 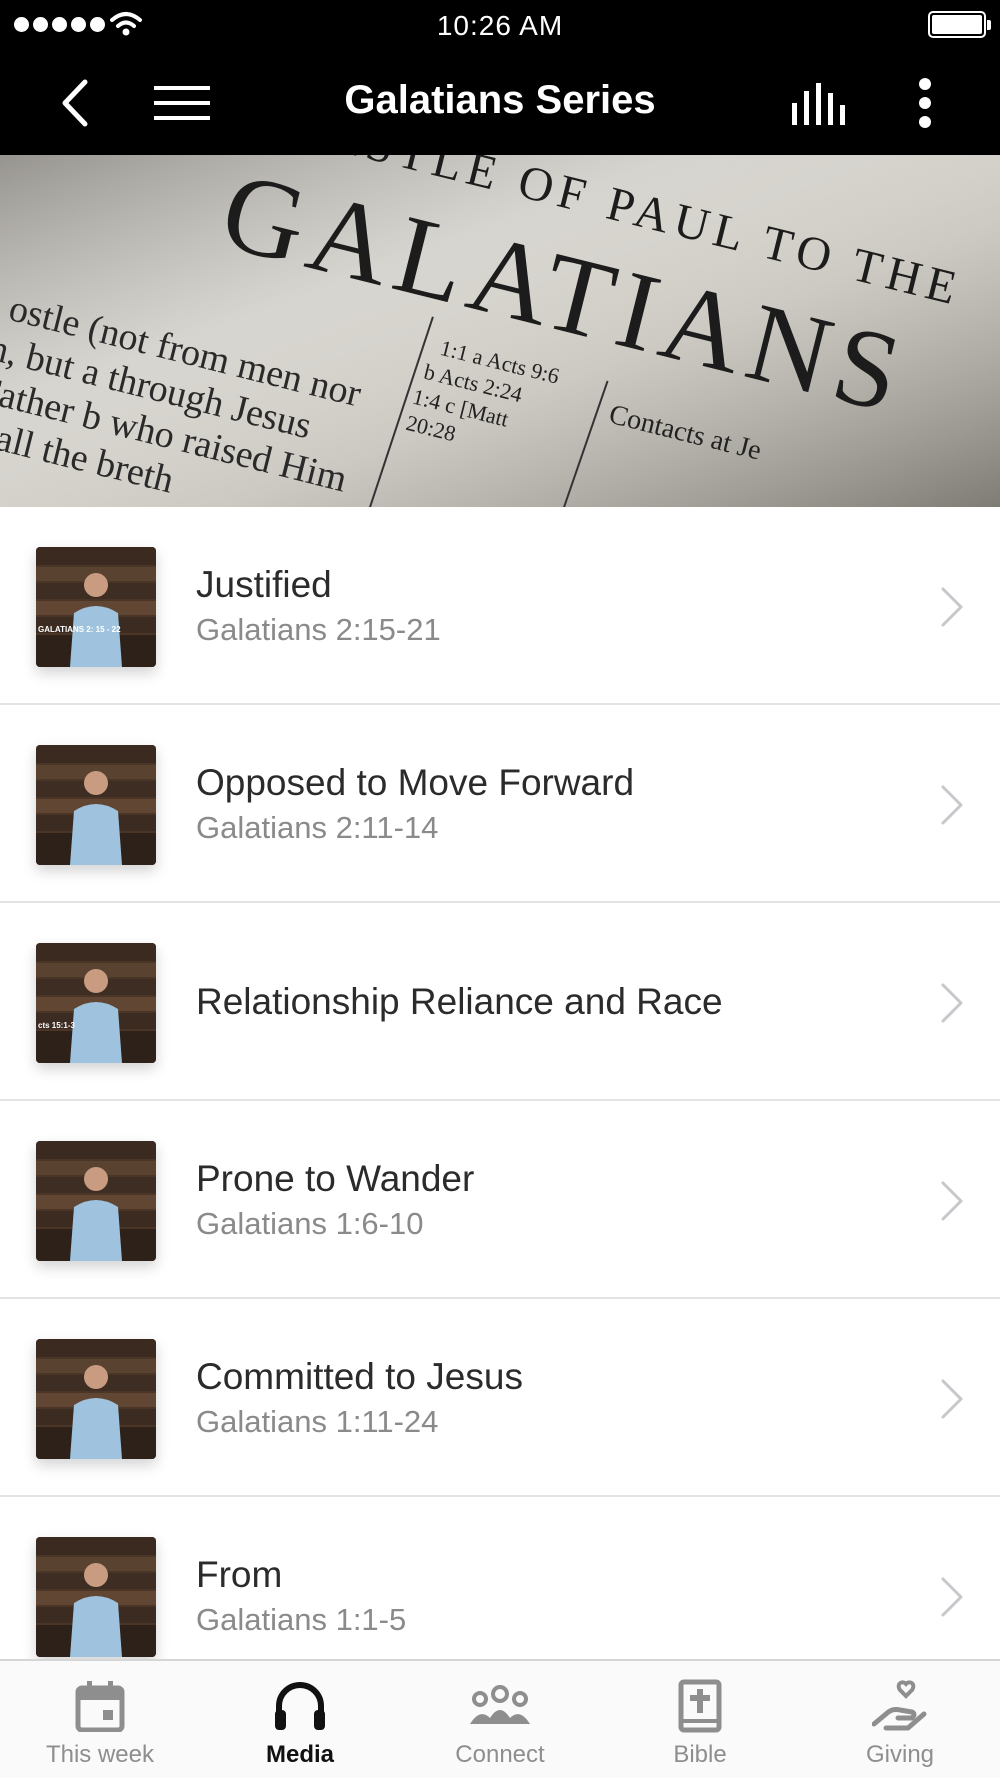 What do you see at coordinates (500, 1754) in the screenshot?
I see `tab-label: Connect` at bounding box center [500, 1754].